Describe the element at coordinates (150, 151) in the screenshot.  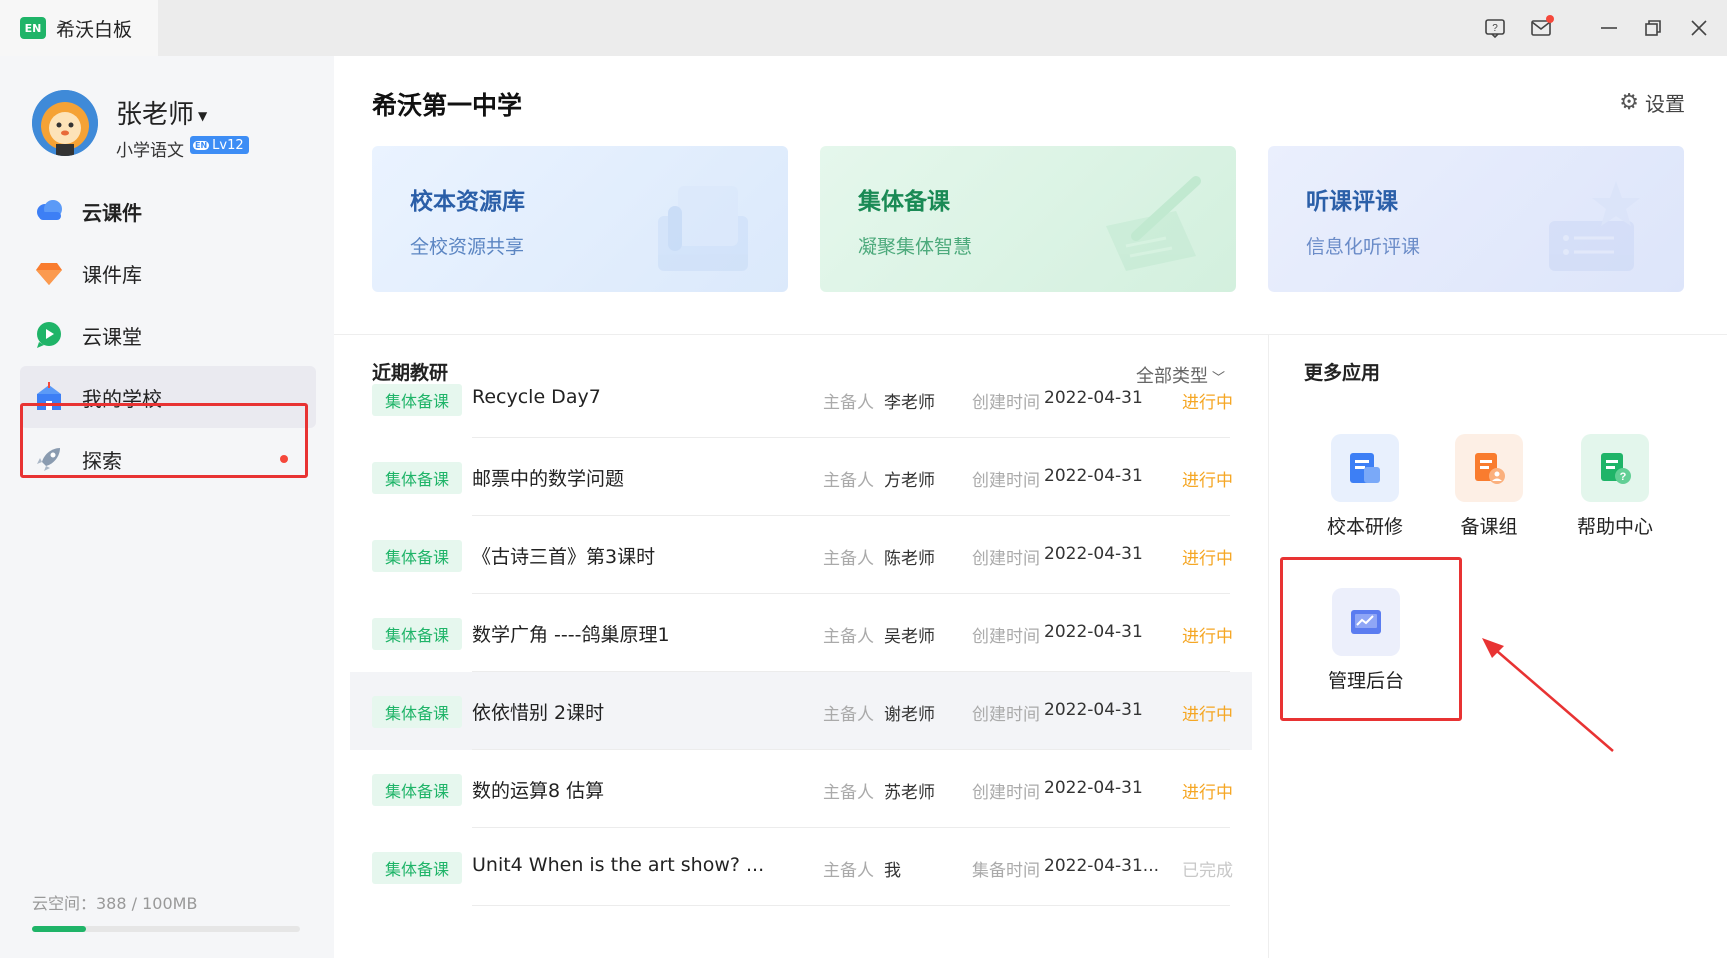
I see `user-subject: 小学语文` at that location.